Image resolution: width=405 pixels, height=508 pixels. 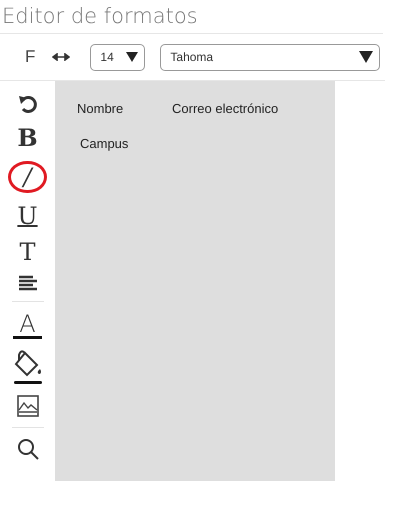 What do you see at coordinates (270, 57) in the screenshot?
I see `font-dropdown: Tahoma` at bounding box center [270, 57].